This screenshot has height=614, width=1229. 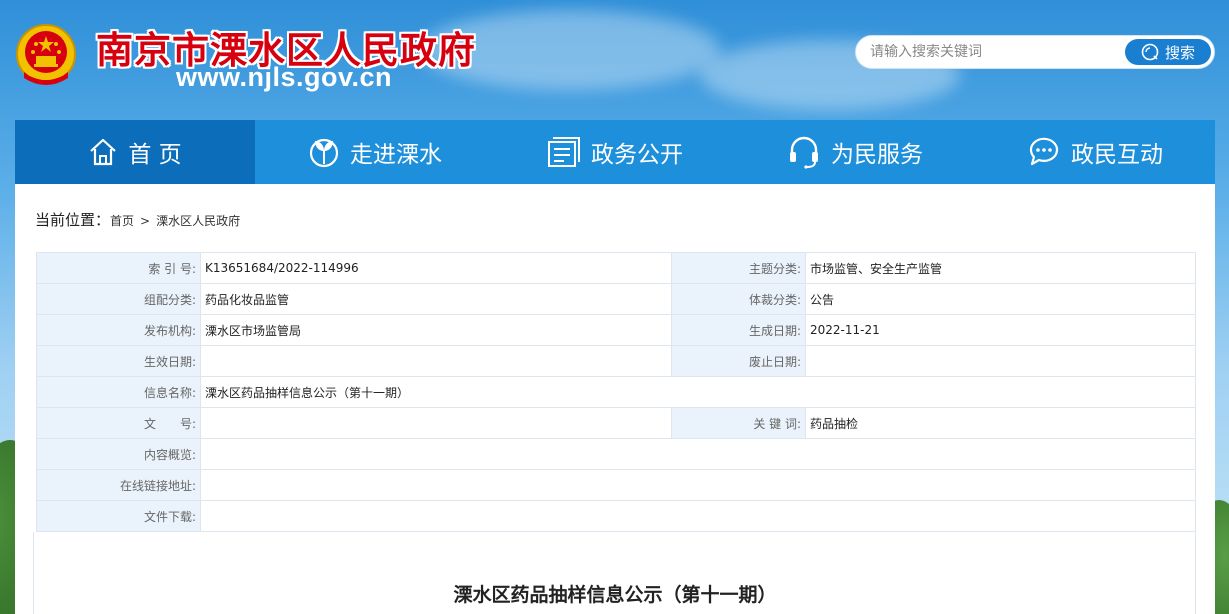 What do you see at coordinates (396, 155) in the screenshot?
I see `nav-item-label: 走进溧水` at bounding box center [396, 155].